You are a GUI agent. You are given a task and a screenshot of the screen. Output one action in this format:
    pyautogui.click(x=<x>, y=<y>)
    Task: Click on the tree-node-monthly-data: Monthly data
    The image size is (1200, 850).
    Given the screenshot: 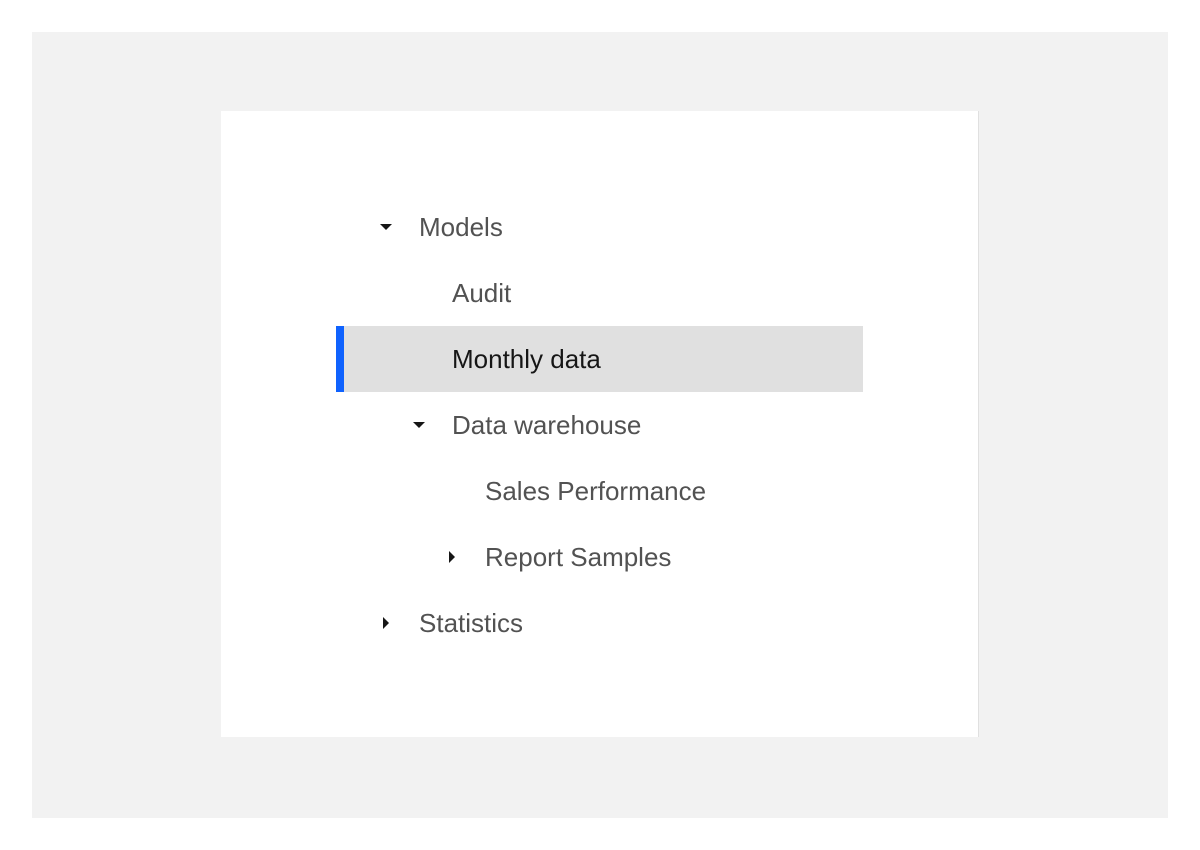 What is the action you would take?
    pyautogui.click(x=599, y=359)
    